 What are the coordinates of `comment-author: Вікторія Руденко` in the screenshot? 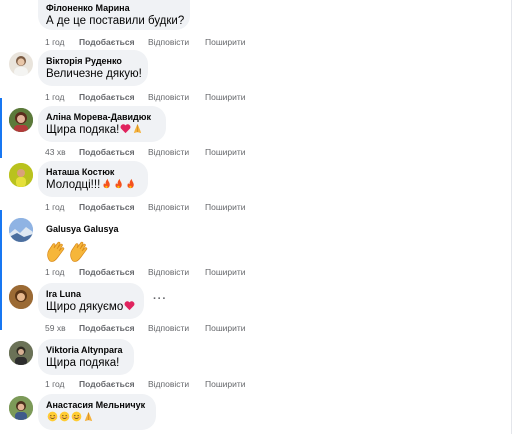 It's located at (93, 61).